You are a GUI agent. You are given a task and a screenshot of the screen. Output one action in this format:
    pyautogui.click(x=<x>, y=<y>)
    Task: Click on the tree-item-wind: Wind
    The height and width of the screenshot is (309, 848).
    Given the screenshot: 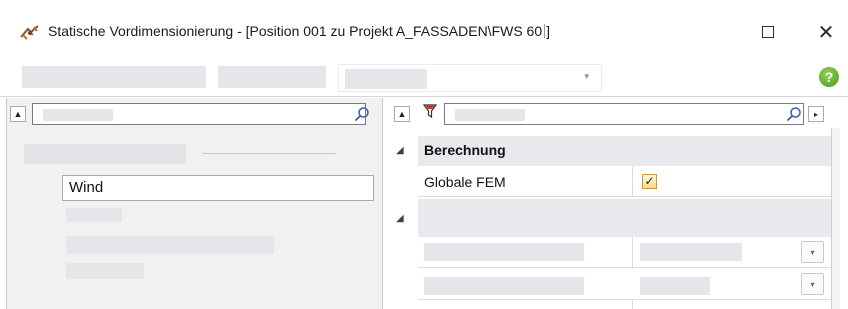 What is the action you would take?
    pyautogui.click(x=218, y=188)
    